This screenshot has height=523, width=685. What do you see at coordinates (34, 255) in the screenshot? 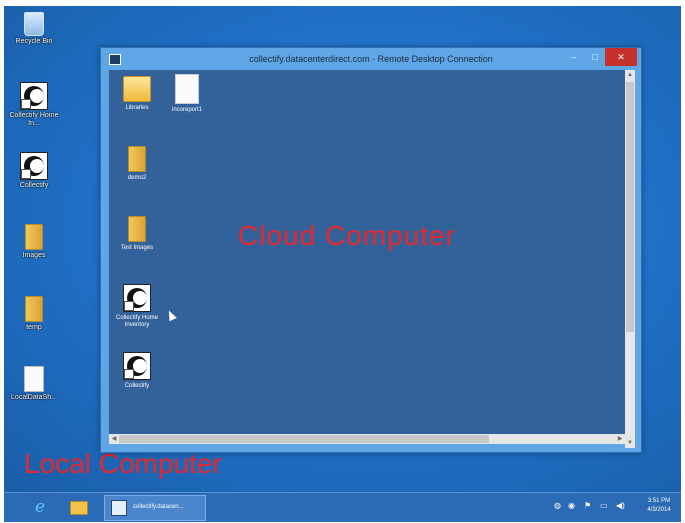
I see `desktop-icon-label: Images` at bounding box center [34, 255].